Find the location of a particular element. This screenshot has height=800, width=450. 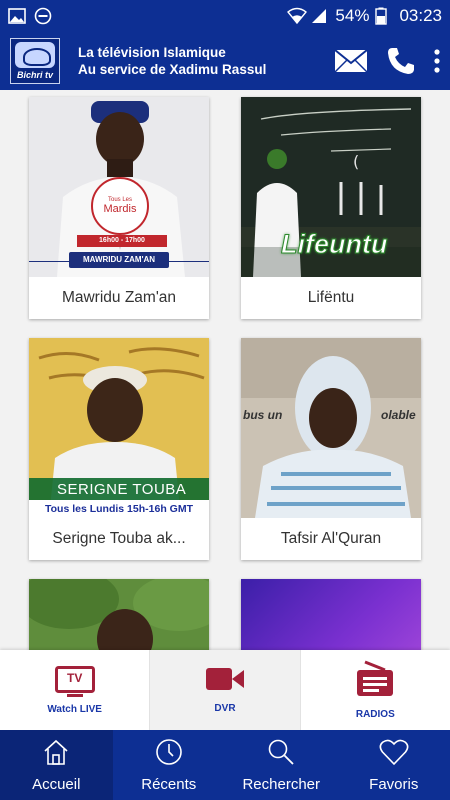

nav-rechercher: Rechercher is located at coordinates (281, 765).